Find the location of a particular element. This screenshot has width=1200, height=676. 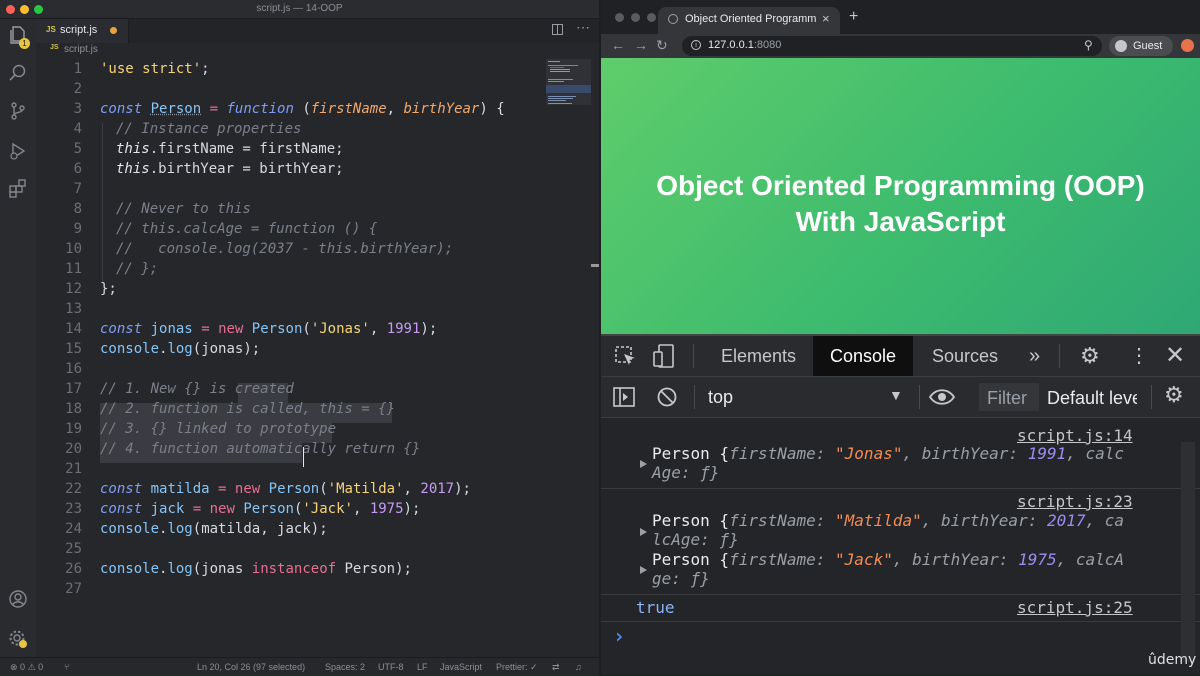

source-control-icon is located at coordinates (18, 111).